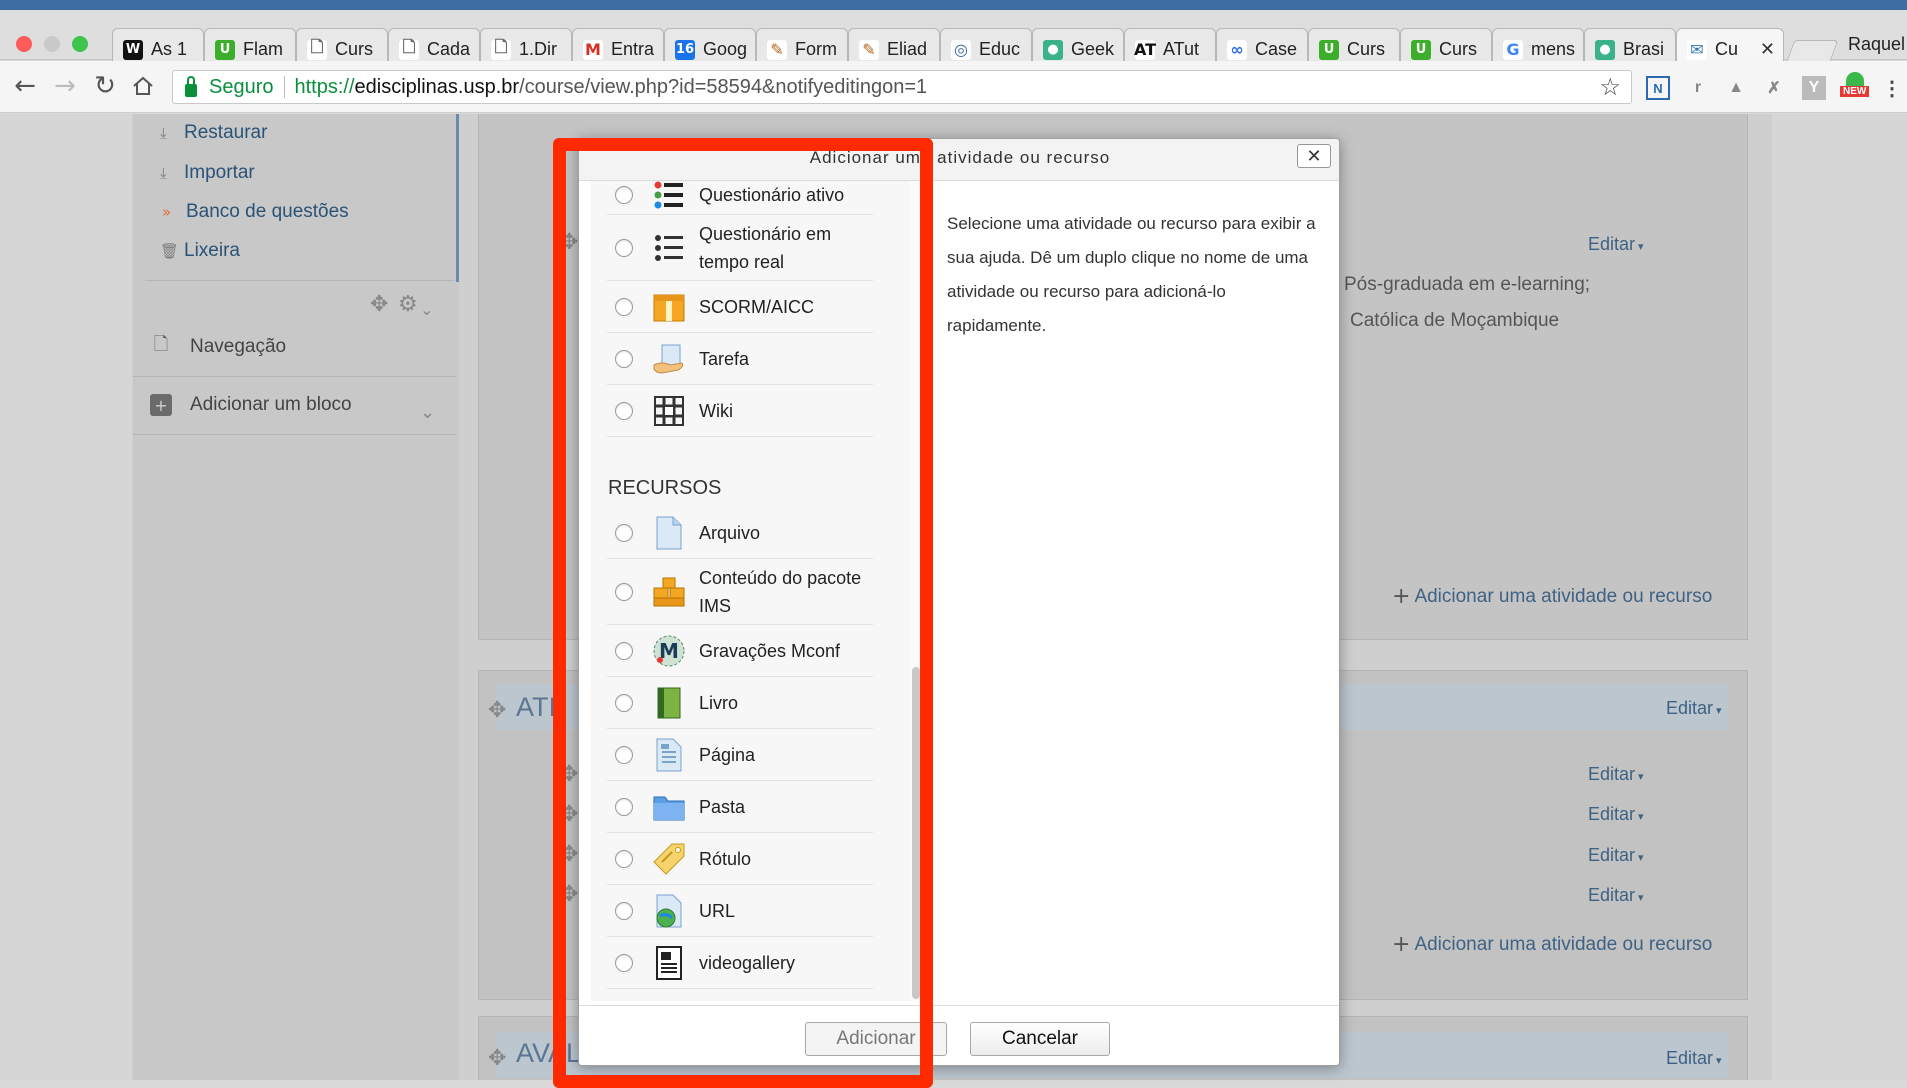 This screenshot has width=1907, height=1088. I want to click on extension-y-icon: Y, so click(1814, 88).